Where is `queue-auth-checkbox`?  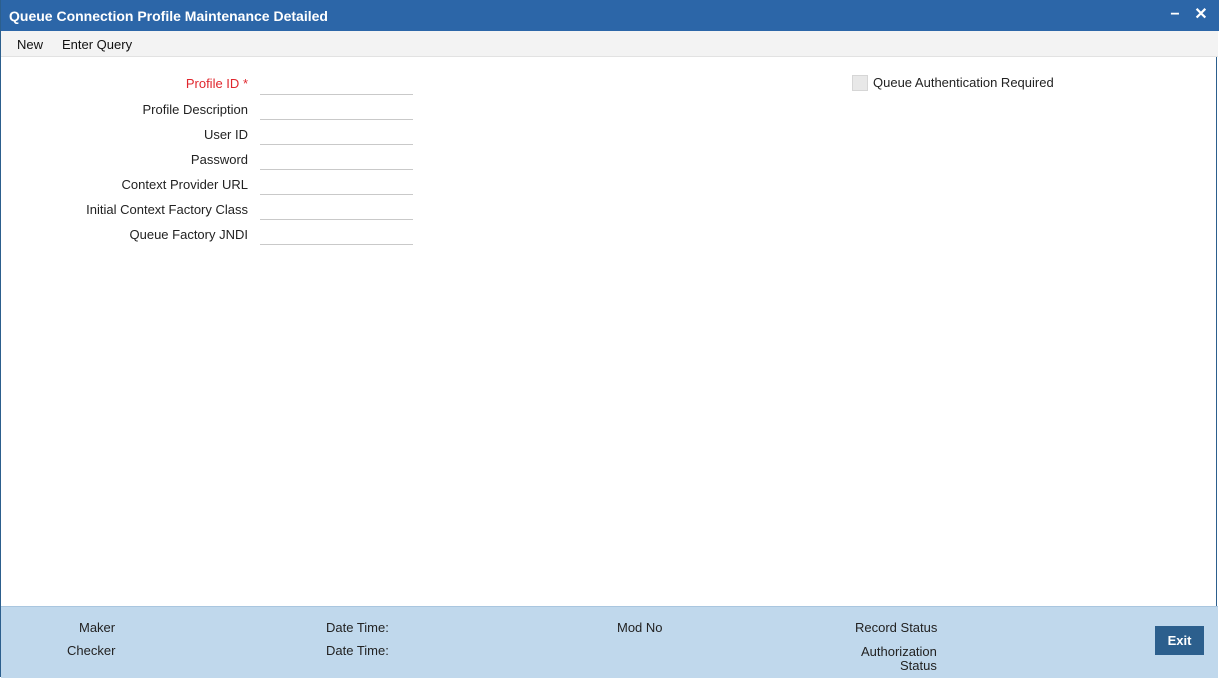 queue-auth-checkbox is located at coordinates (860, 83).